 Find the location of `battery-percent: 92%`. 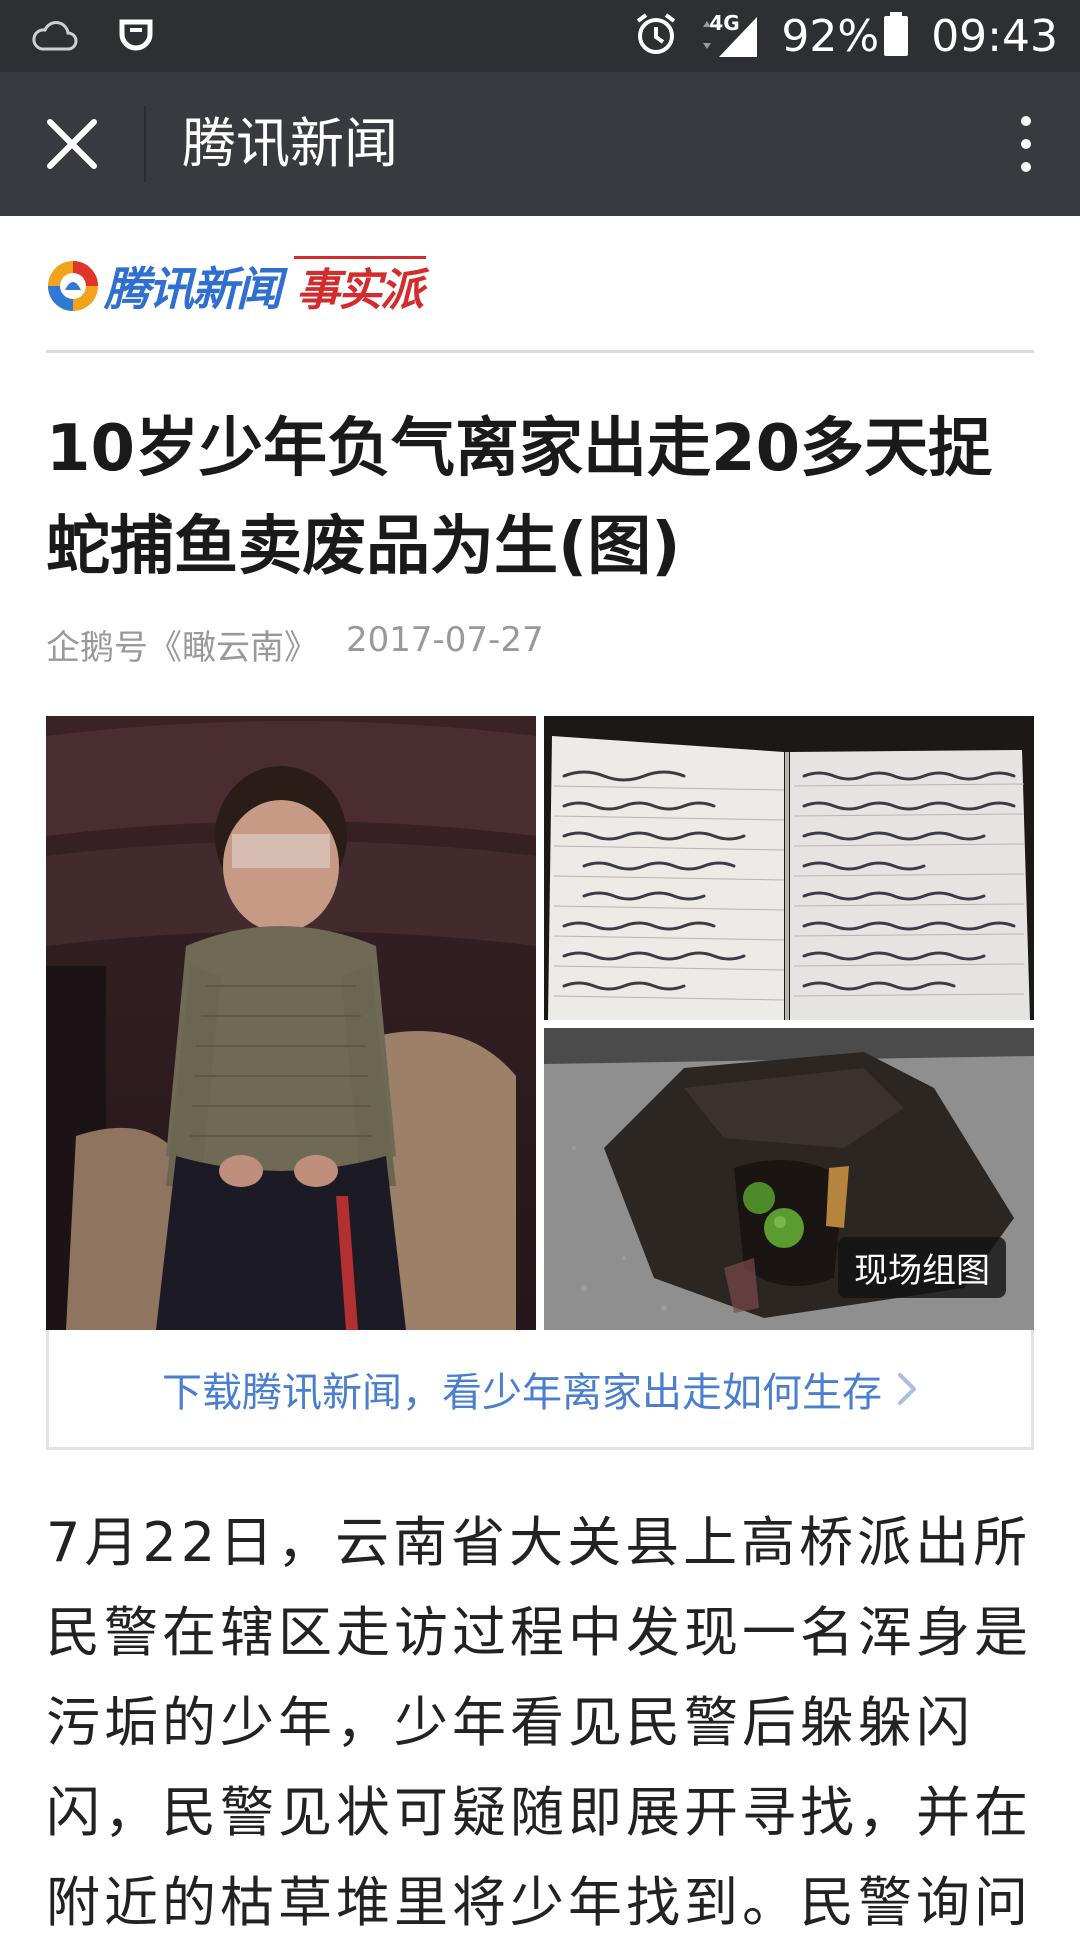

battery-percent: 92% is located at coordinates (830, 36).